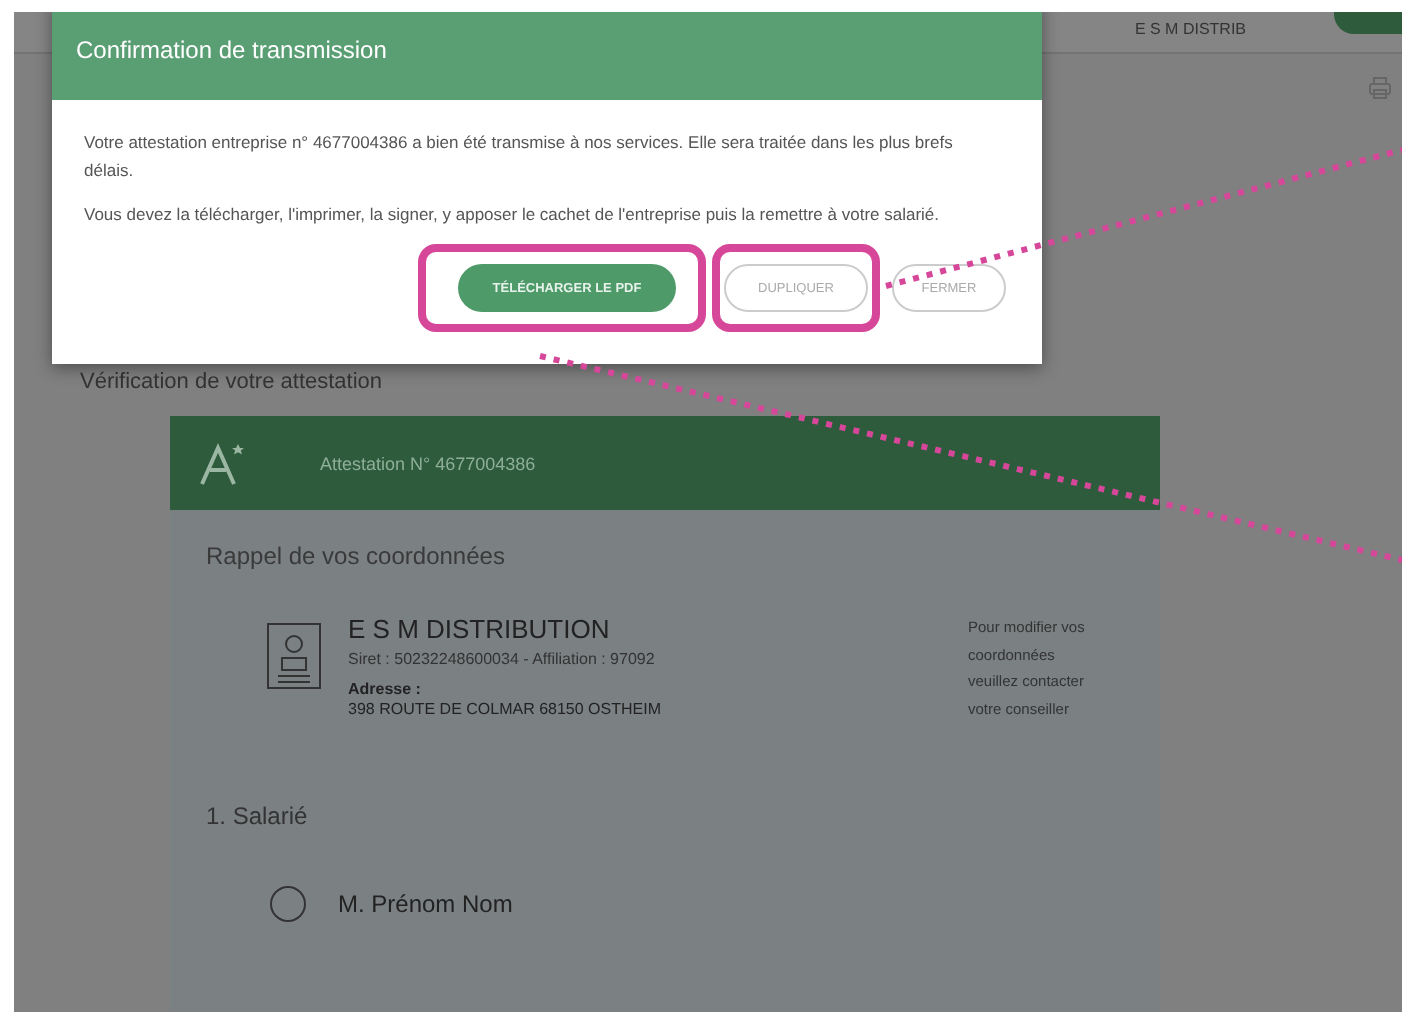 The width and height of the screenshot is (1402, 1012). I want to click on company-name: E S M DISTRIBUTION, so click(480, 629).